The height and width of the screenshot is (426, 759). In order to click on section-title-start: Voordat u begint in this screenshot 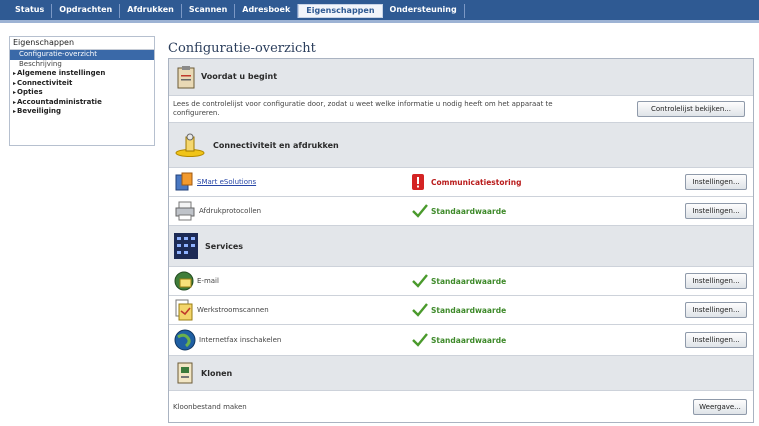, I will do `click(239, 76)`.